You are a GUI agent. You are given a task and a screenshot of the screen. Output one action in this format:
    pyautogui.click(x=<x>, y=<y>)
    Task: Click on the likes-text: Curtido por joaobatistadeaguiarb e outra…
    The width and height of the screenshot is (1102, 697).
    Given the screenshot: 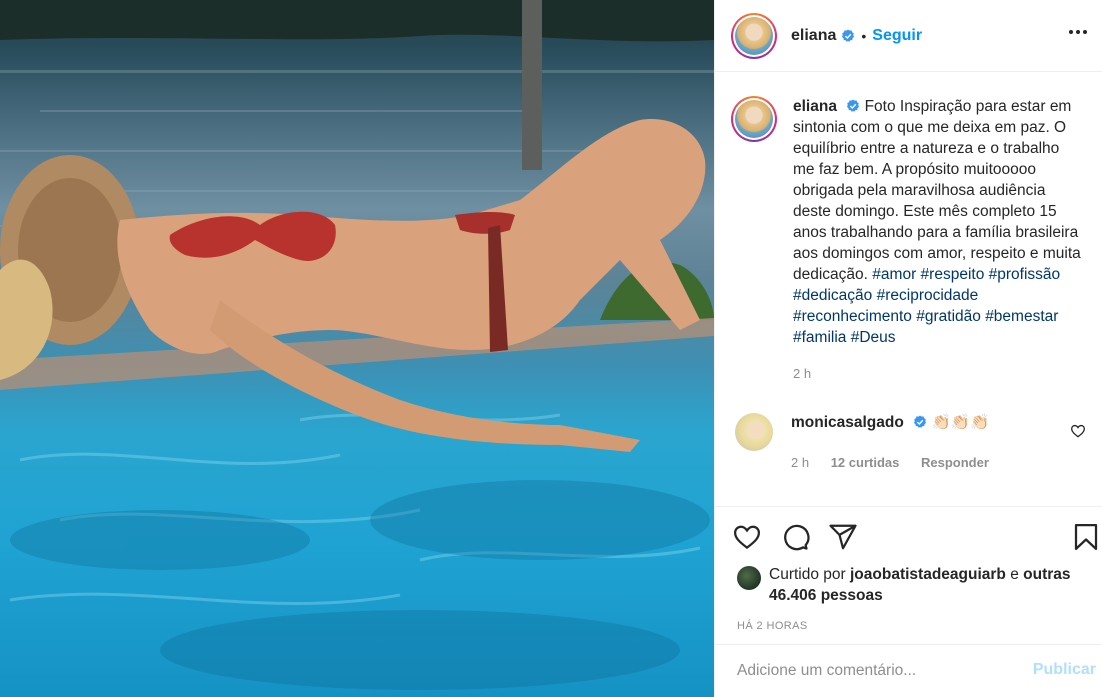 What is the action you would take?
    pyautogui.click(x=927, y=585)
    